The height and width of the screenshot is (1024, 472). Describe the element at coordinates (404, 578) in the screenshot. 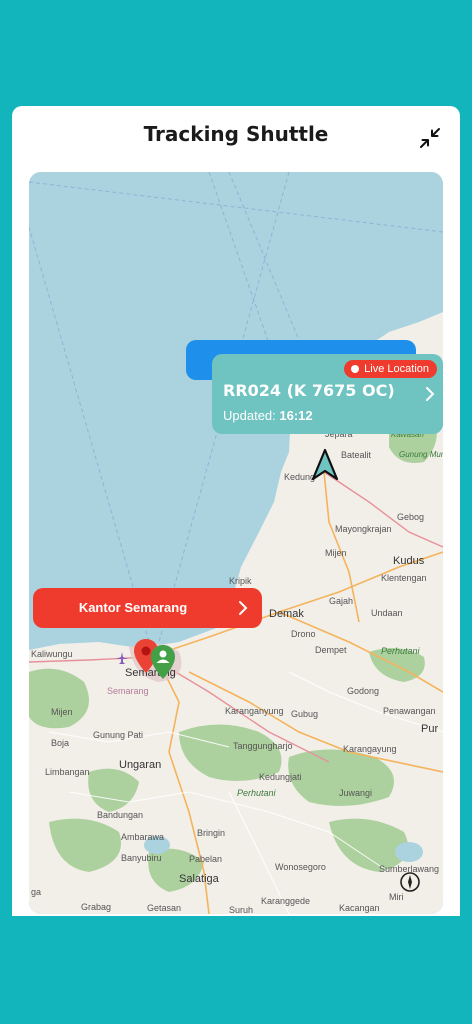

I see `map-label-klentengan: Klentengan` at that location.